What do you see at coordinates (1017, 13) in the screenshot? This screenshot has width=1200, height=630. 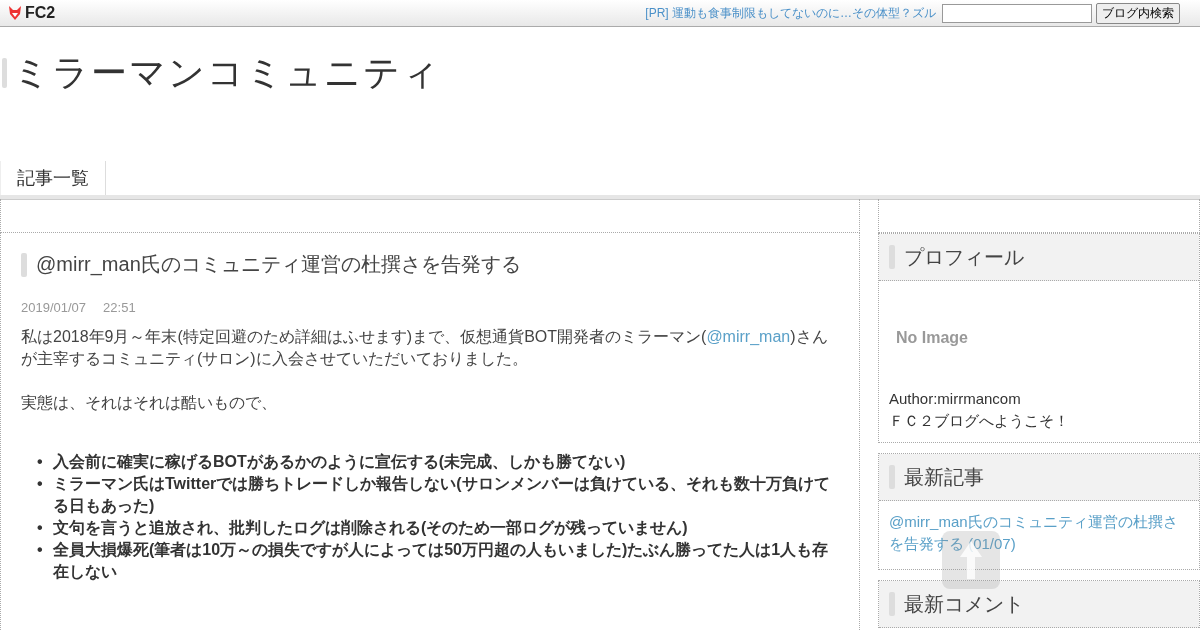 I see `search-field` at bounding box center [1017, 13].